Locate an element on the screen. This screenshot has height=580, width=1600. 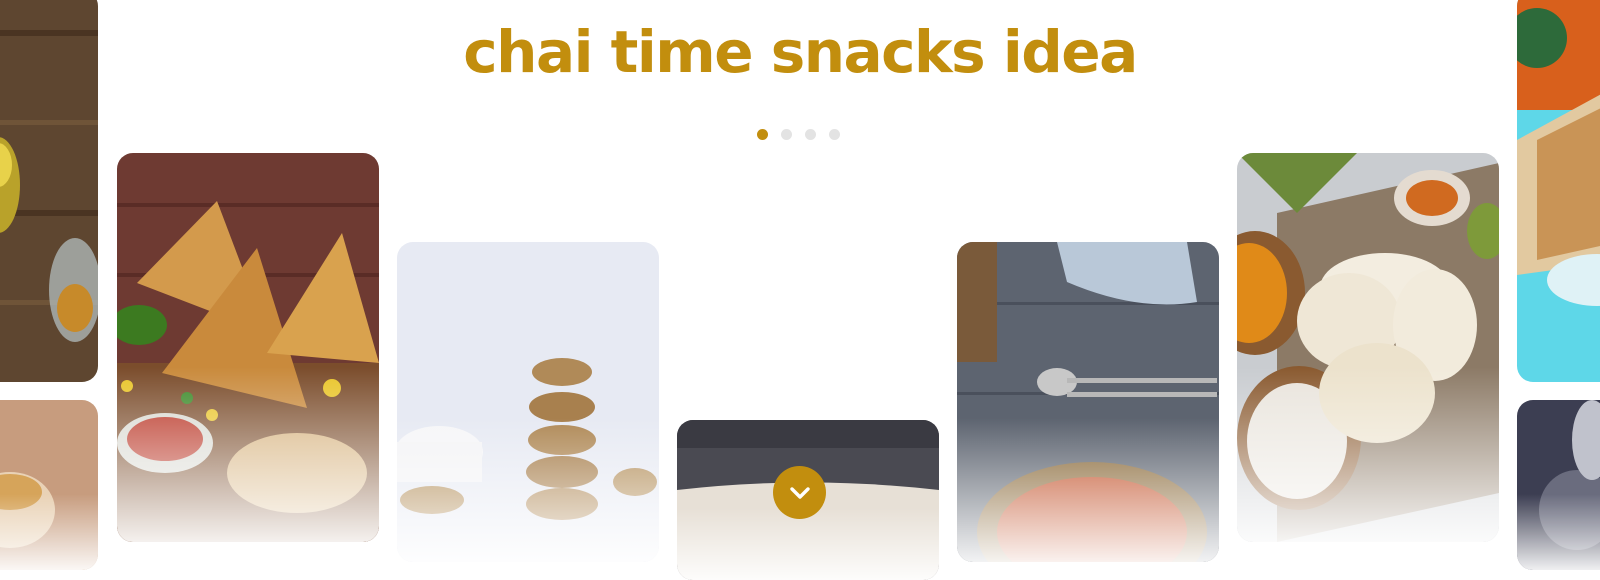
scroll-down-button is located at coordinates (799, 492).